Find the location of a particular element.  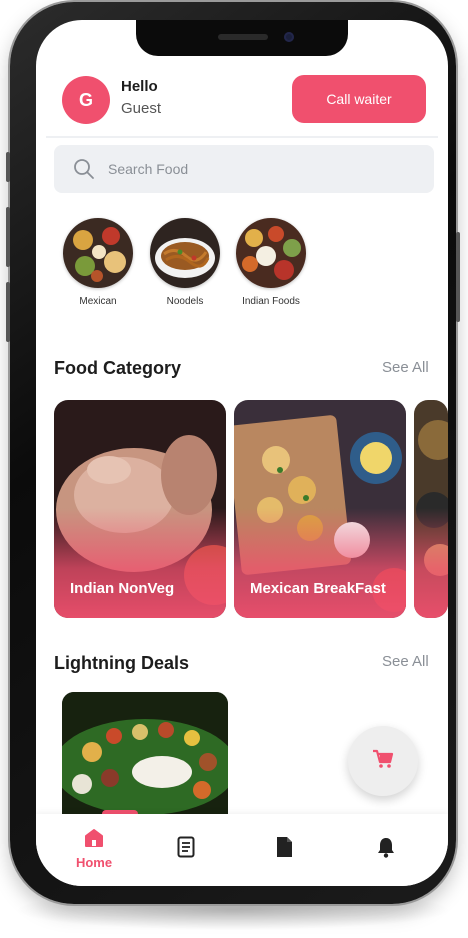

nav-orders is located at coordinates (186, 849).